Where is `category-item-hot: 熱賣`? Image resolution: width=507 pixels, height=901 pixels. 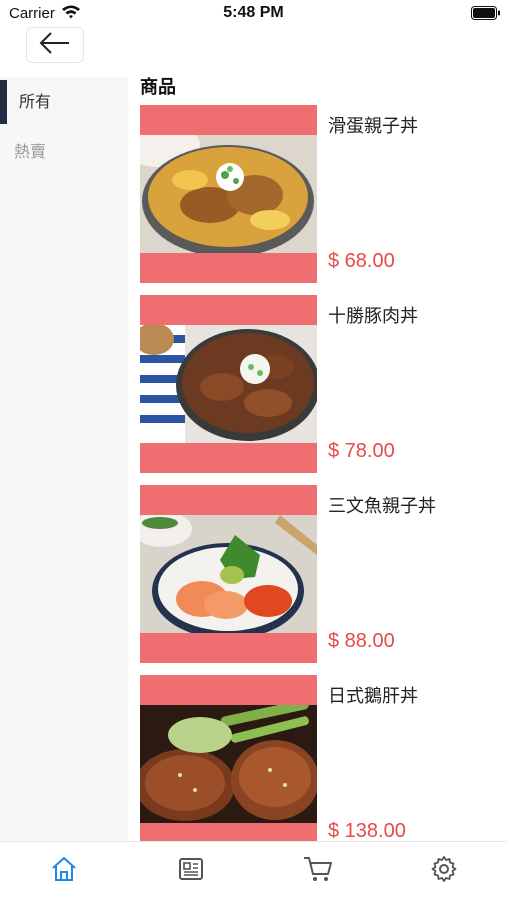 category-item-hot: 熱賣 is located at coordinates (64, 152).